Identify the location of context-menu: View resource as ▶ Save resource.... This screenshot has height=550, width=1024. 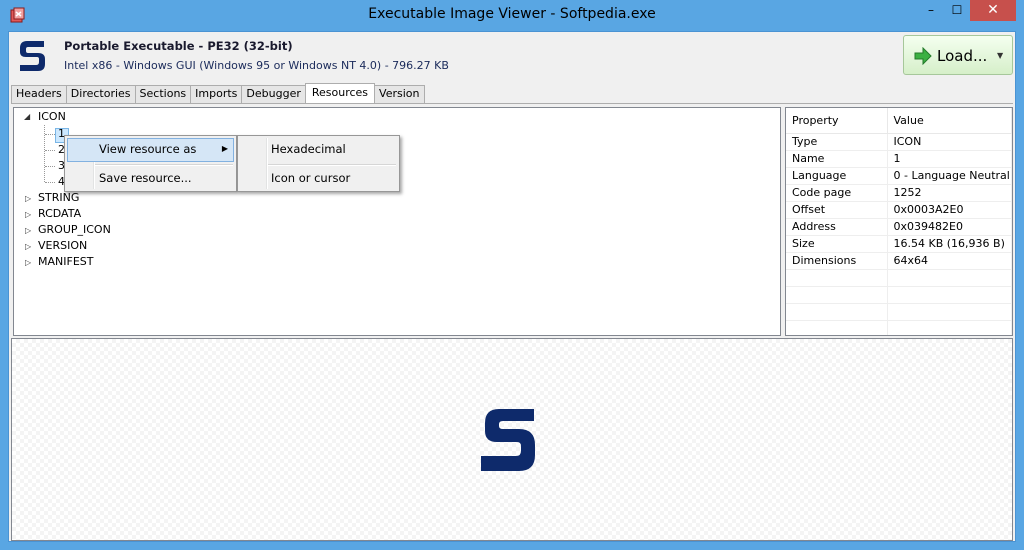
(150, 163).